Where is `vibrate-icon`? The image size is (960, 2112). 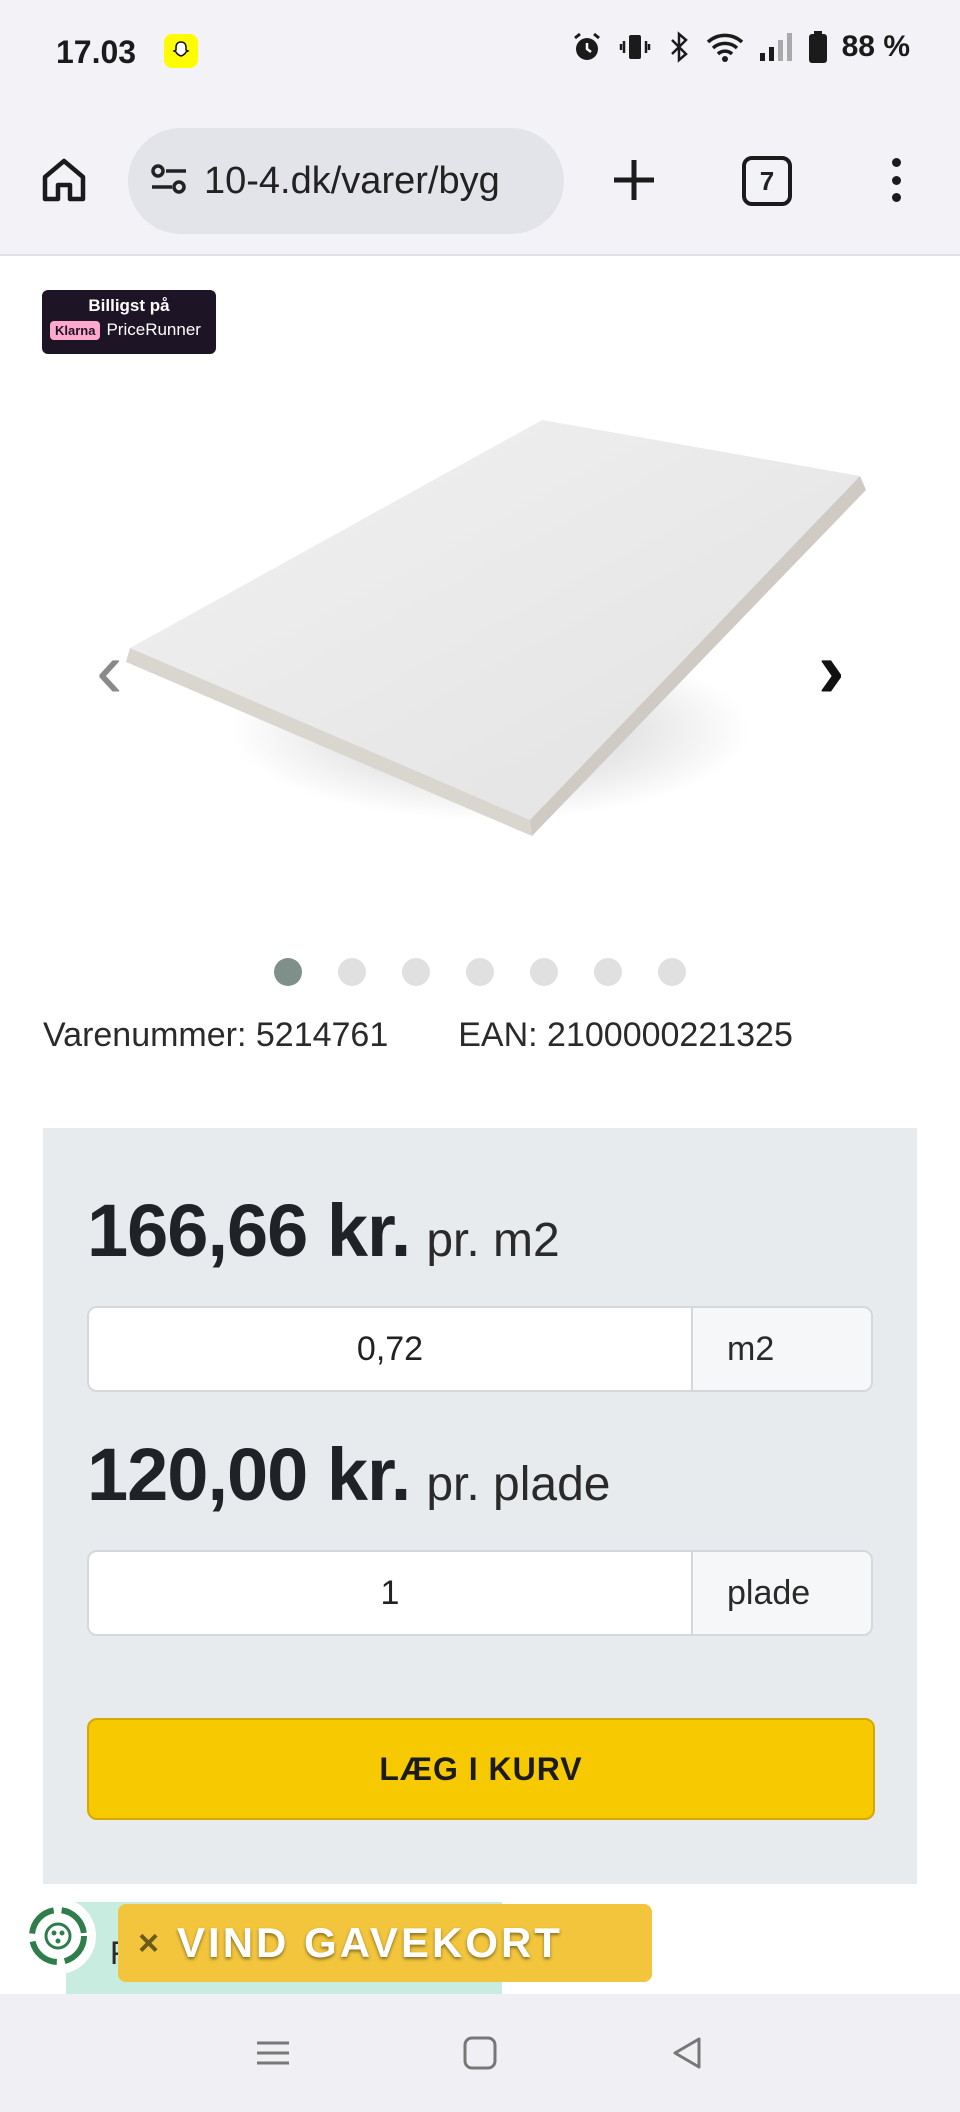
vibrate-icon is located at coordinates (635, 47).